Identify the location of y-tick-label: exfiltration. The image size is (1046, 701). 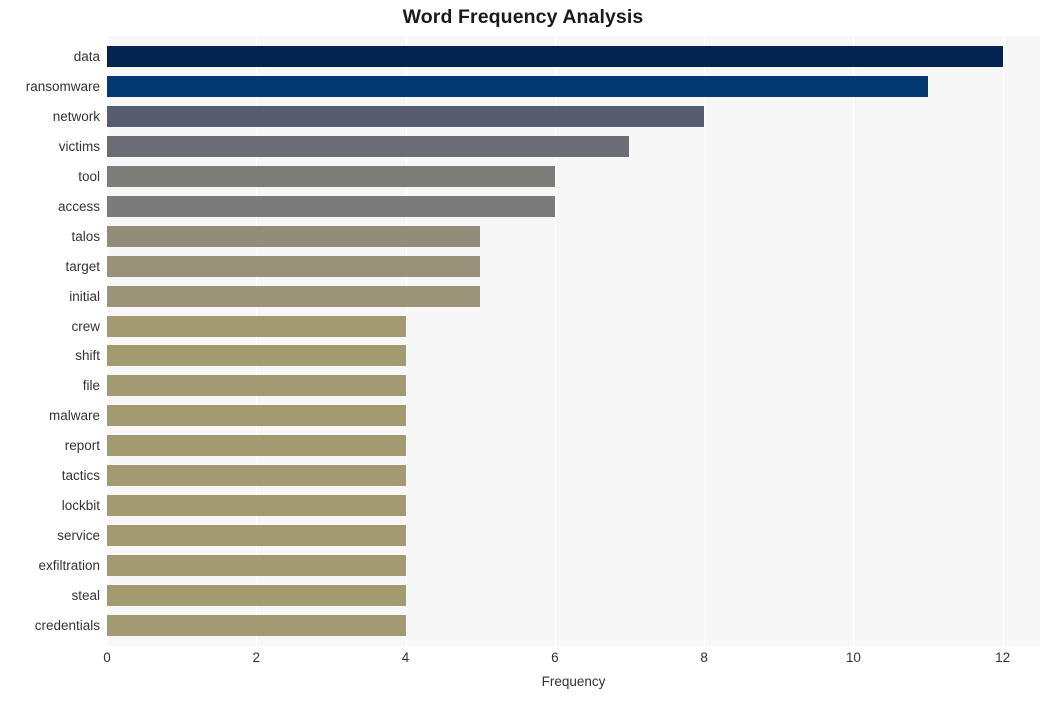
(69, 565).